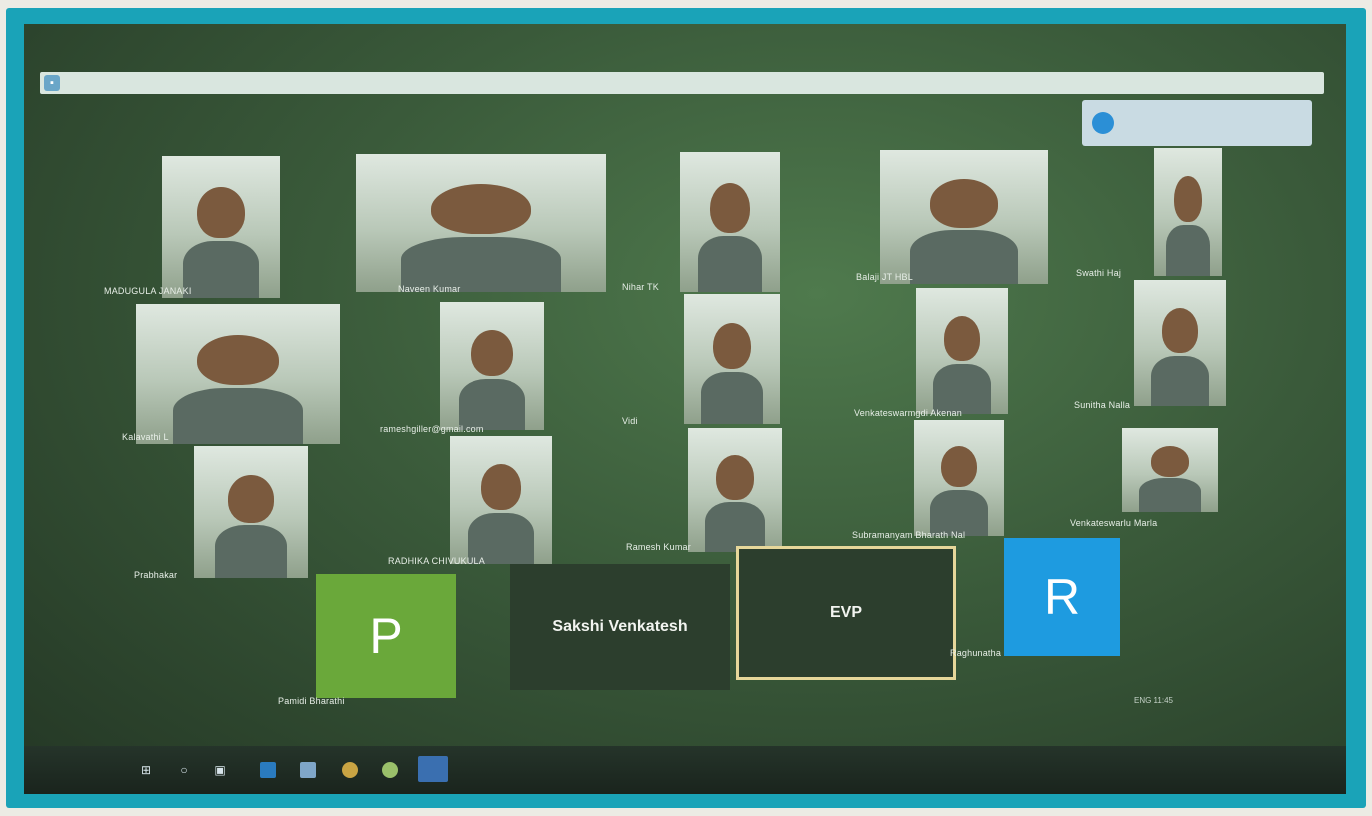  I want to click on video-tile-subramanyam, so click(959, 478).